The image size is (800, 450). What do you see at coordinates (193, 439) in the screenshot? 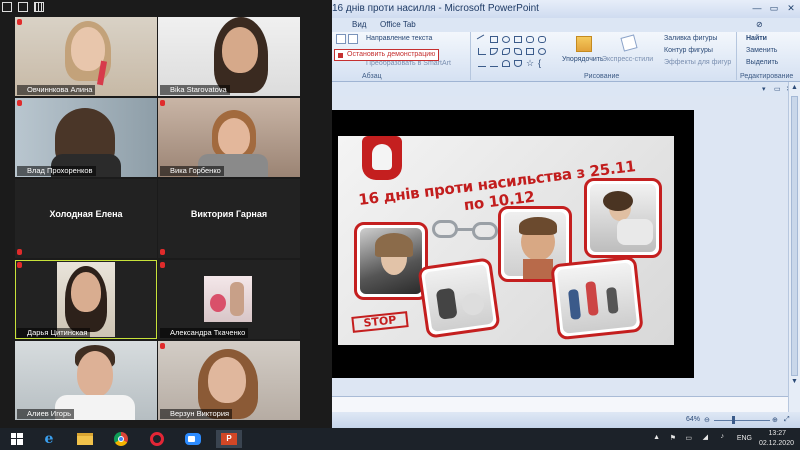
I see `zoom-icon` at bounding box center [193, 439].